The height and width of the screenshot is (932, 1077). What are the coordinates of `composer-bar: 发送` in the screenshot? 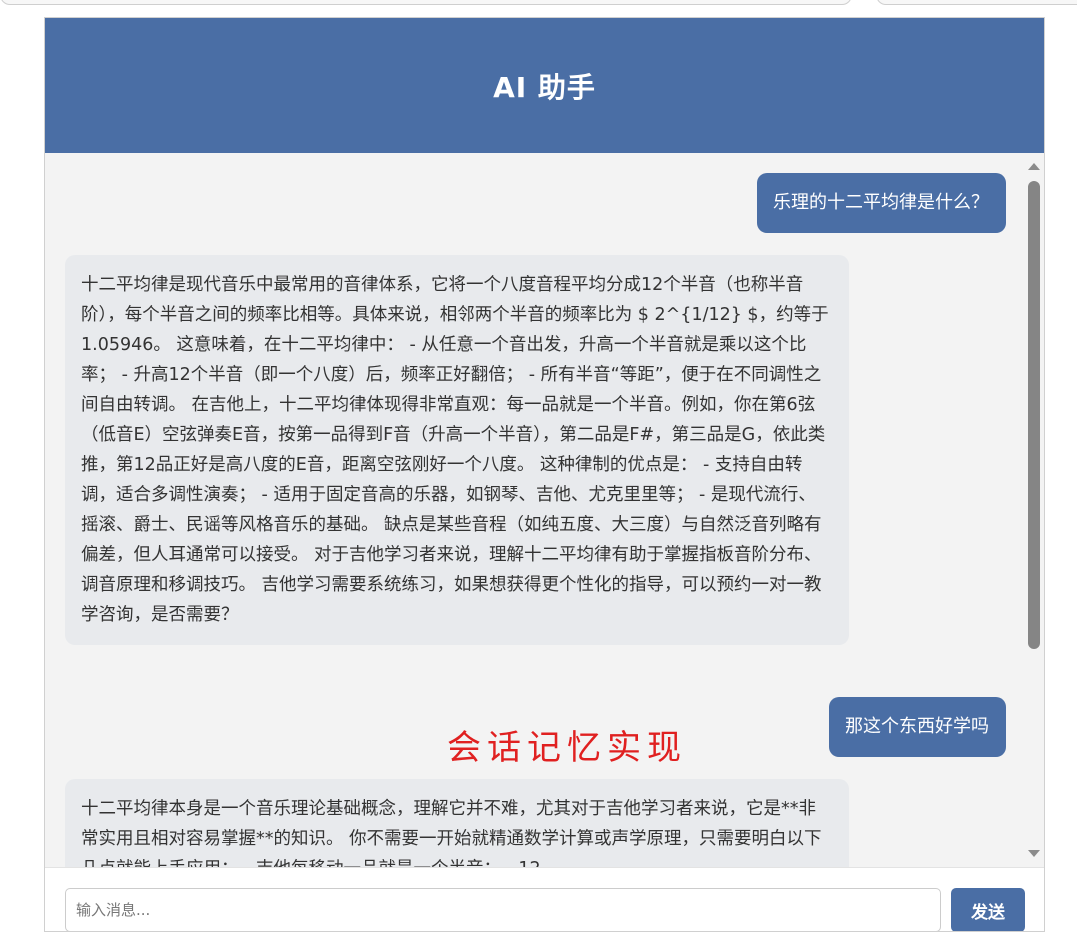 It's located at (544, 899).